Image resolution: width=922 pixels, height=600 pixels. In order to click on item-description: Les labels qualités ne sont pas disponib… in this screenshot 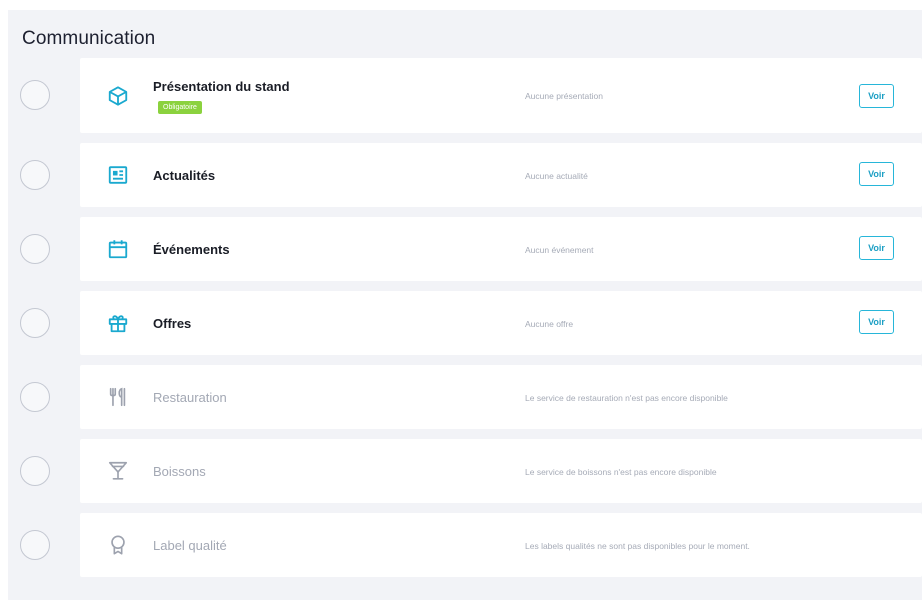, I will do `click(637, 546)`.